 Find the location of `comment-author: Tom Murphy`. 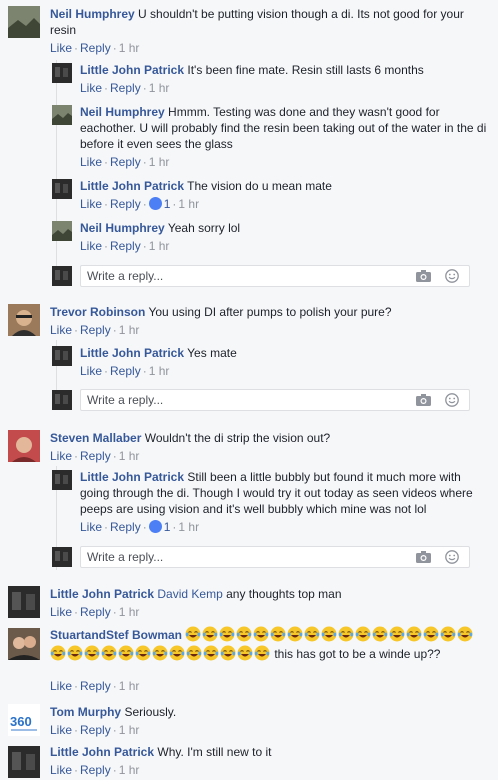

comment-author: Tom Murphy is located at coordinates (85, 712).